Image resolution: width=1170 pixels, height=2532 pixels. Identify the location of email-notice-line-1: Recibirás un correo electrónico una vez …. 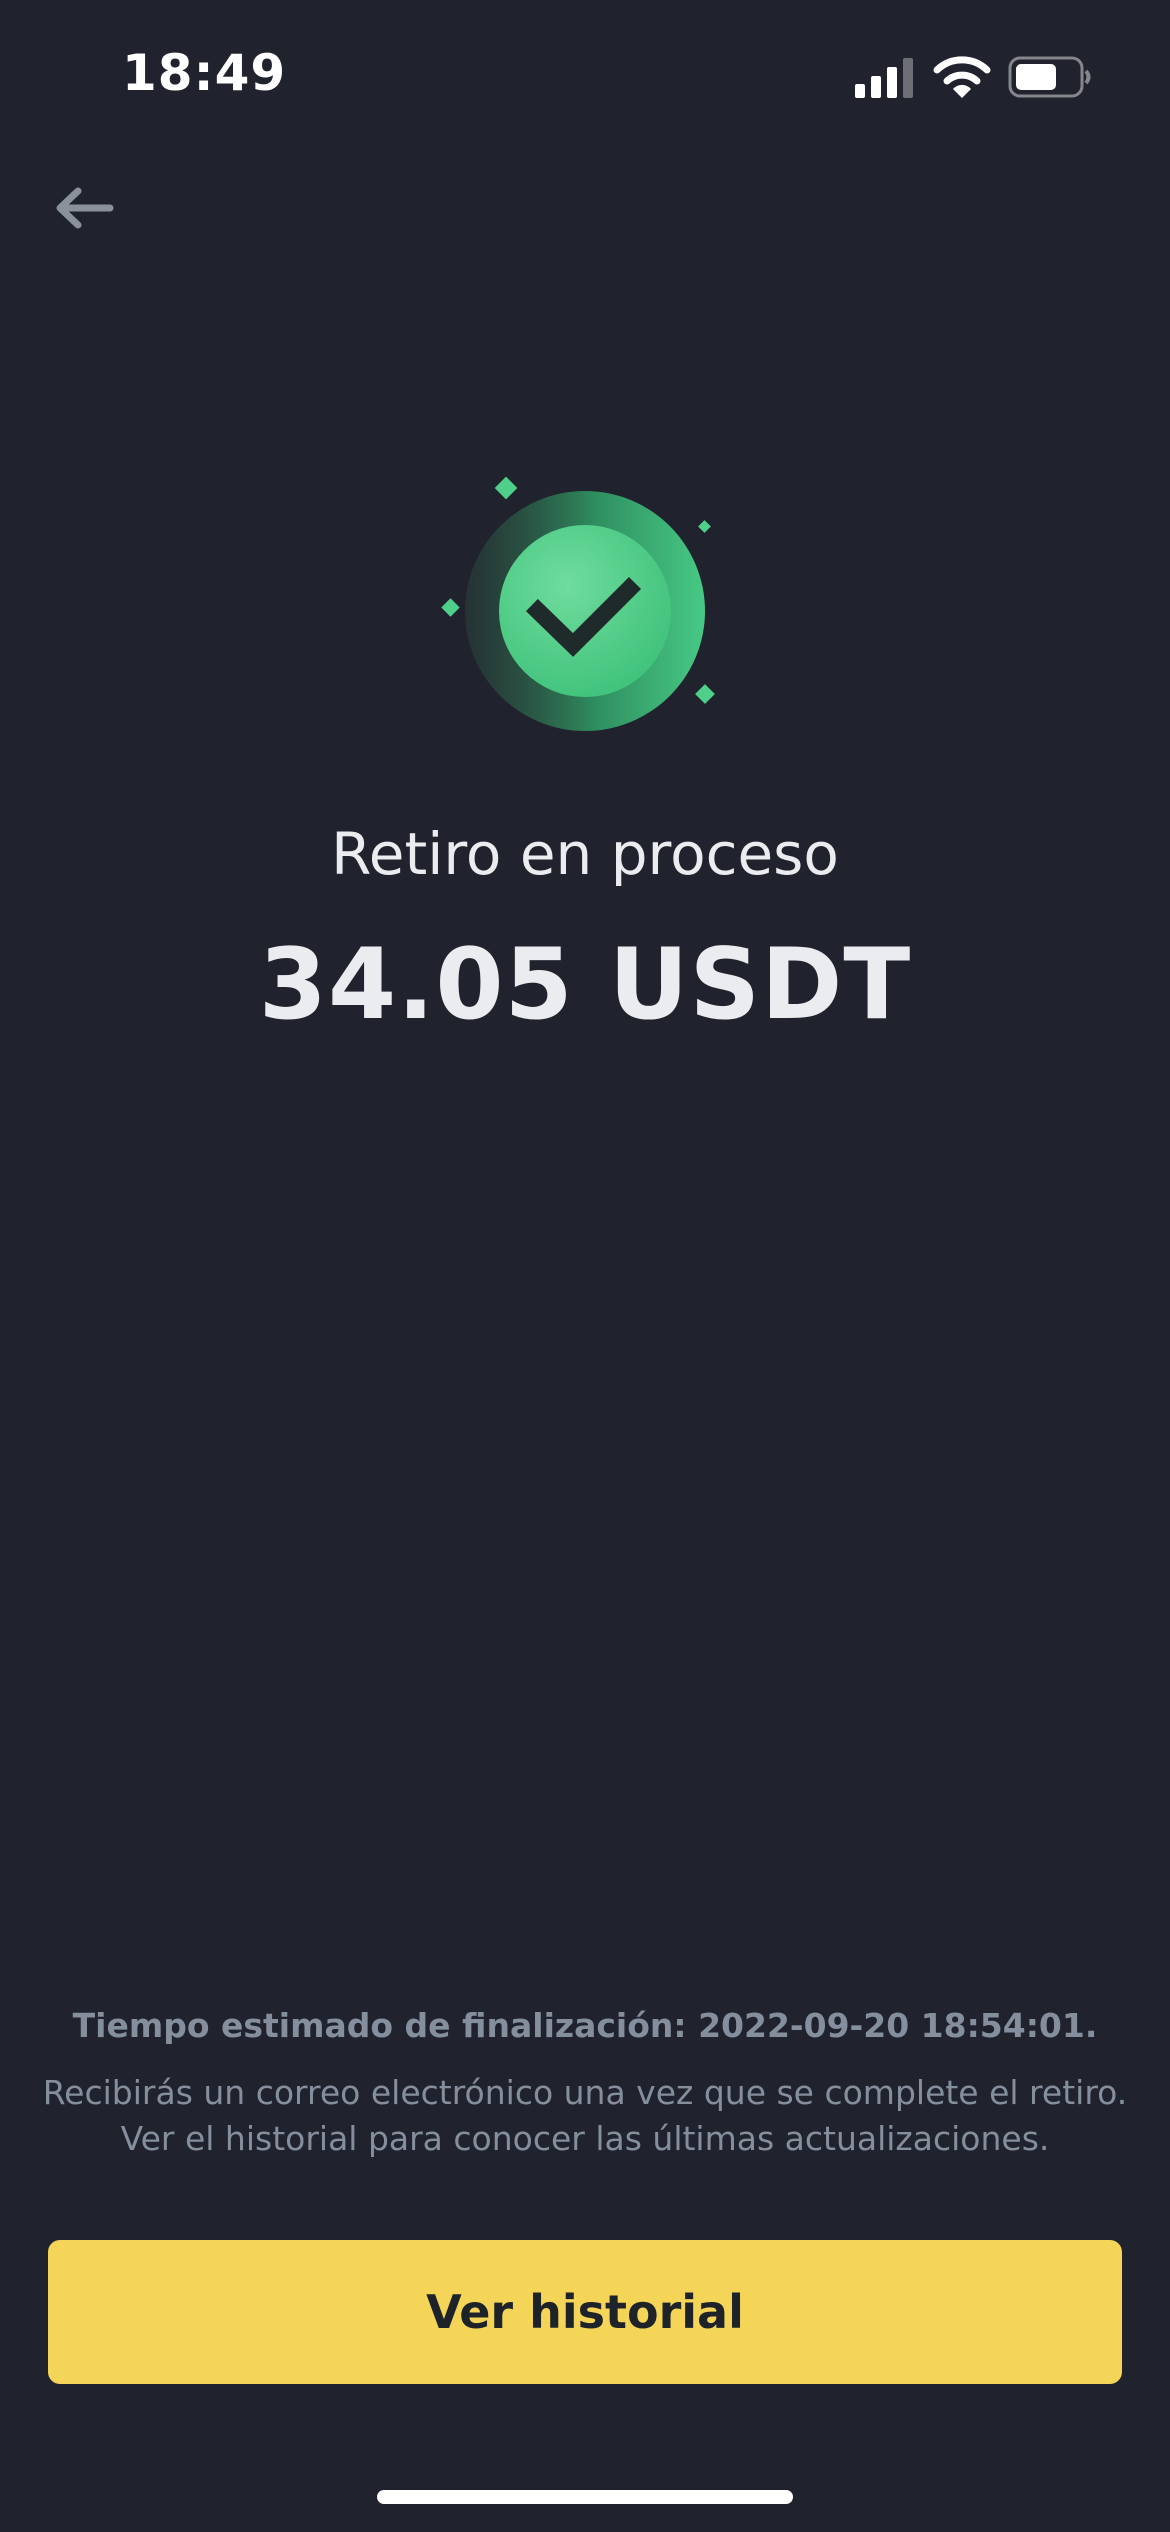
(585, 2092).